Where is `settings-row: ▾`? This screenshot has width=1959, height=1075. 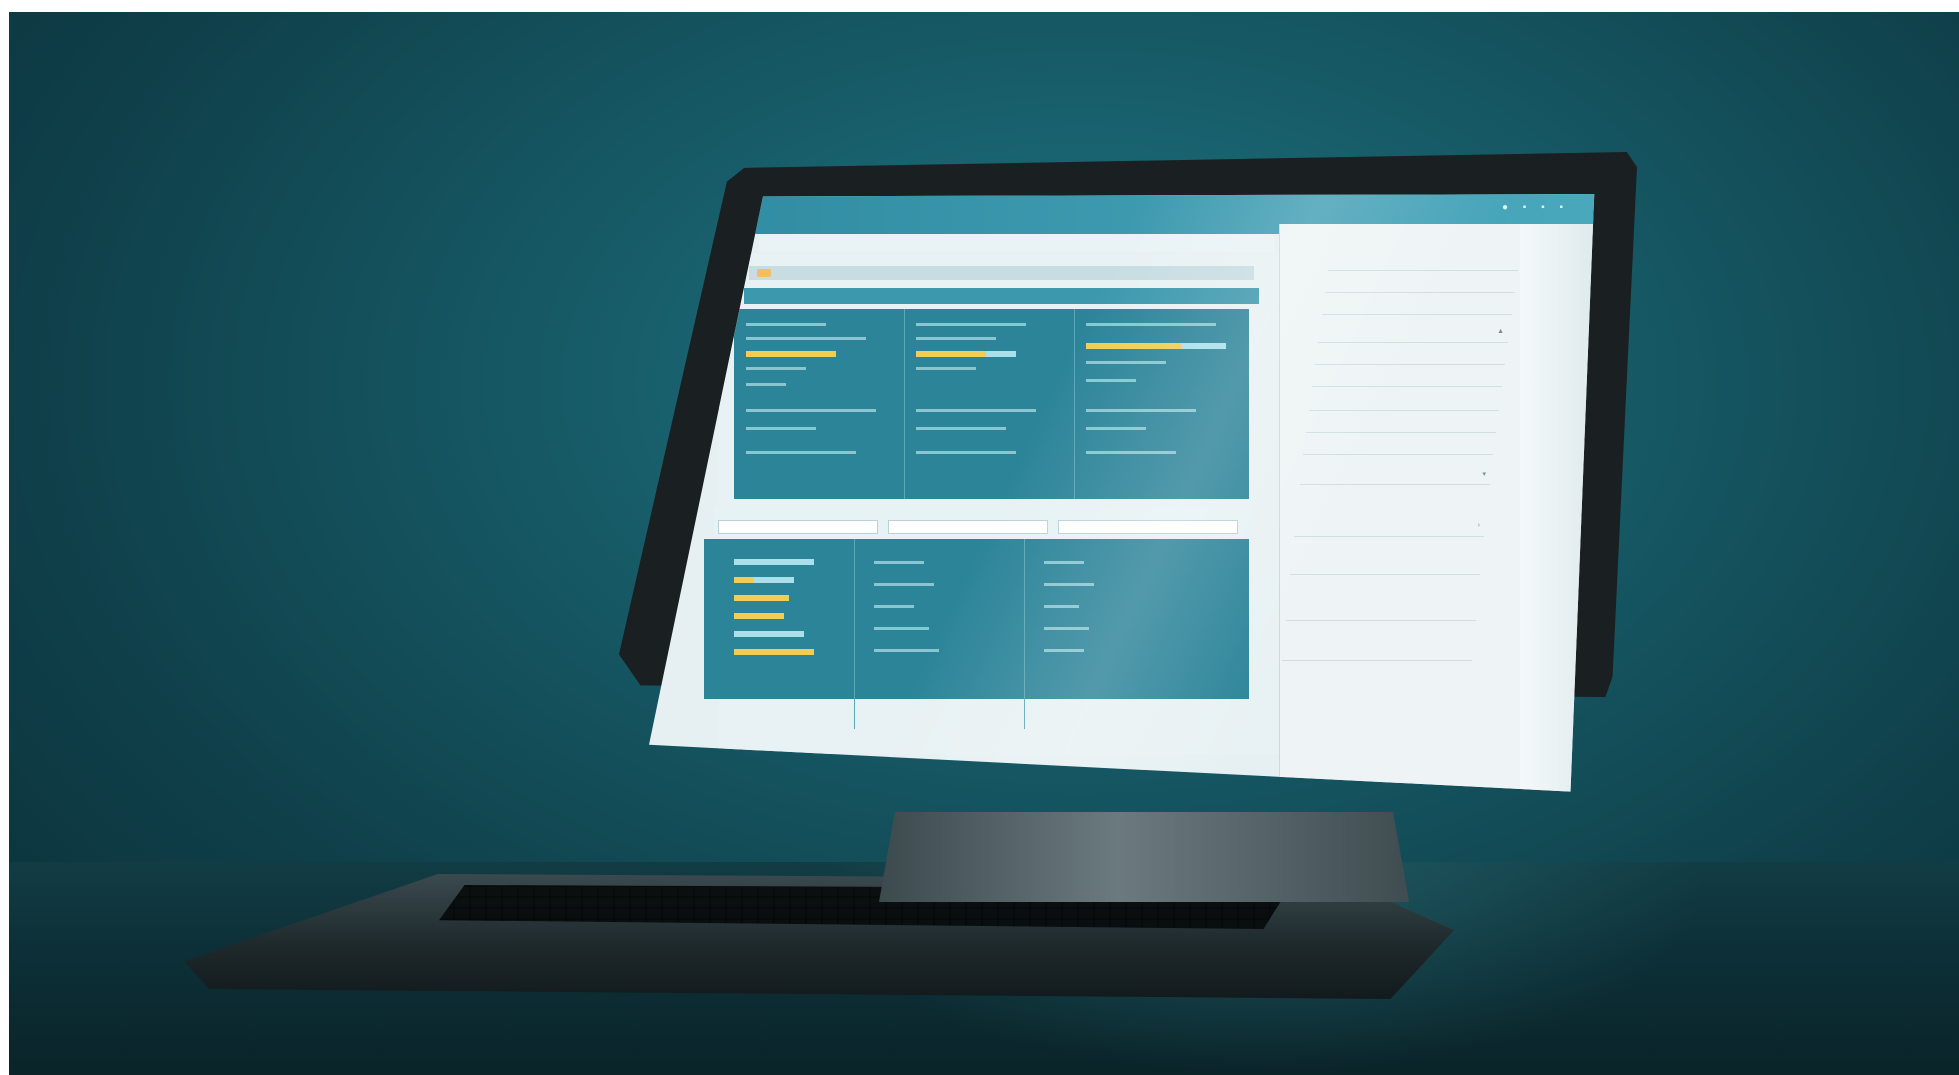 settings-row: ▾ is located at coordinates (1395, 476).